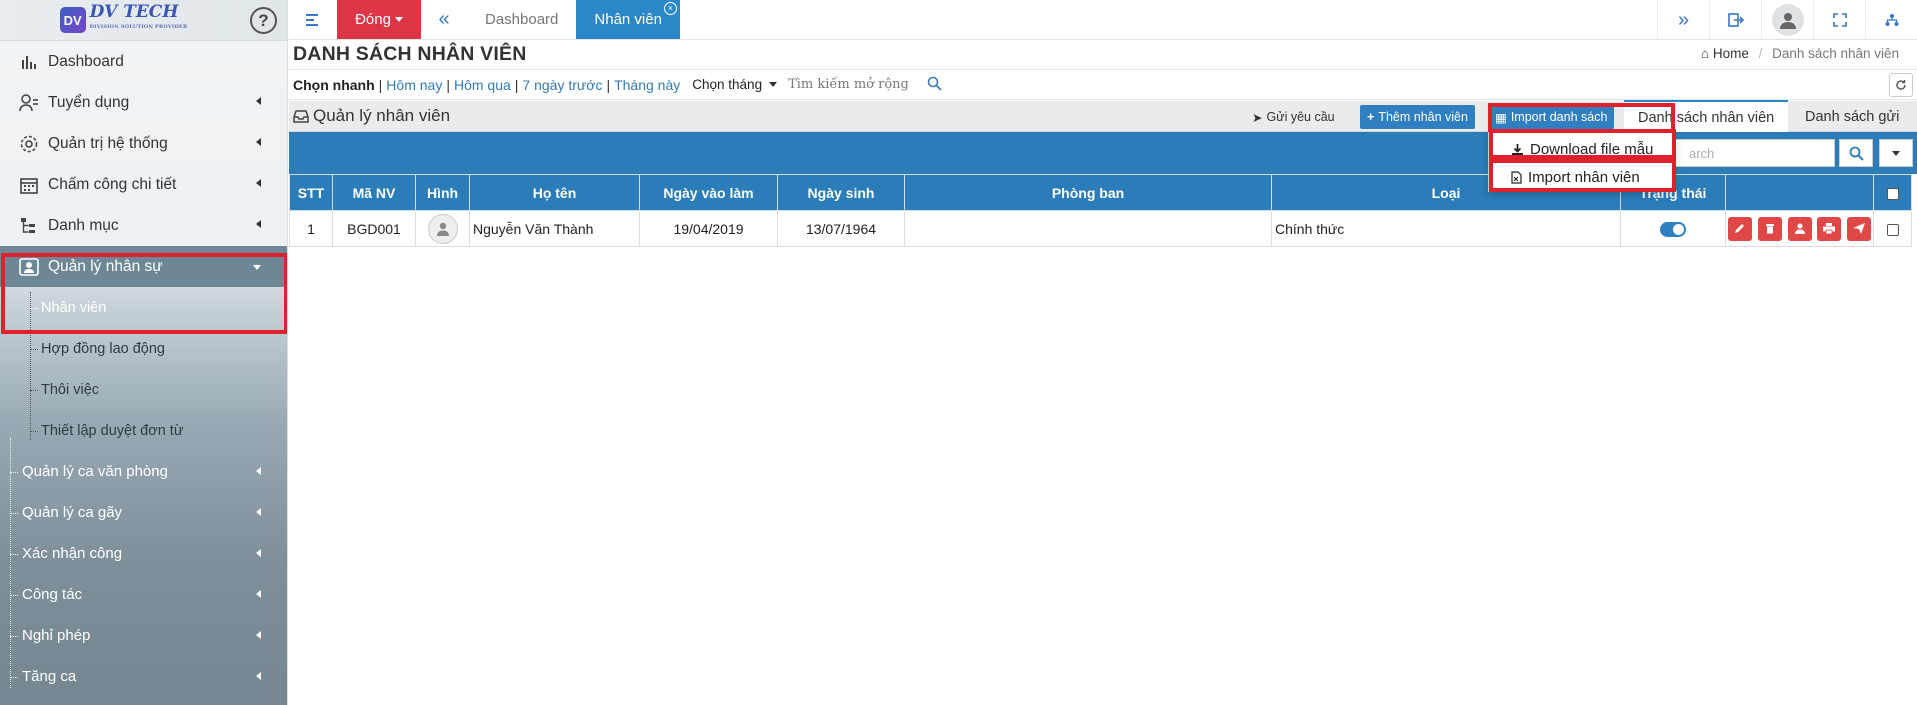 This screenshot has height=705, width=1917. I want to click on table-search-button, so click(1856, 153).